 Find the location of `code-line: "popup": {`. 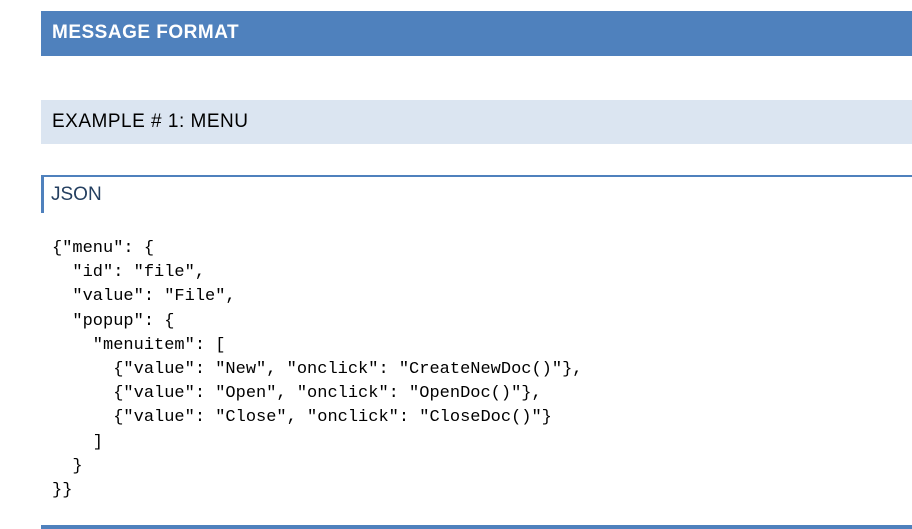

code-line: "popup": { is located at coordinates (113, 321).